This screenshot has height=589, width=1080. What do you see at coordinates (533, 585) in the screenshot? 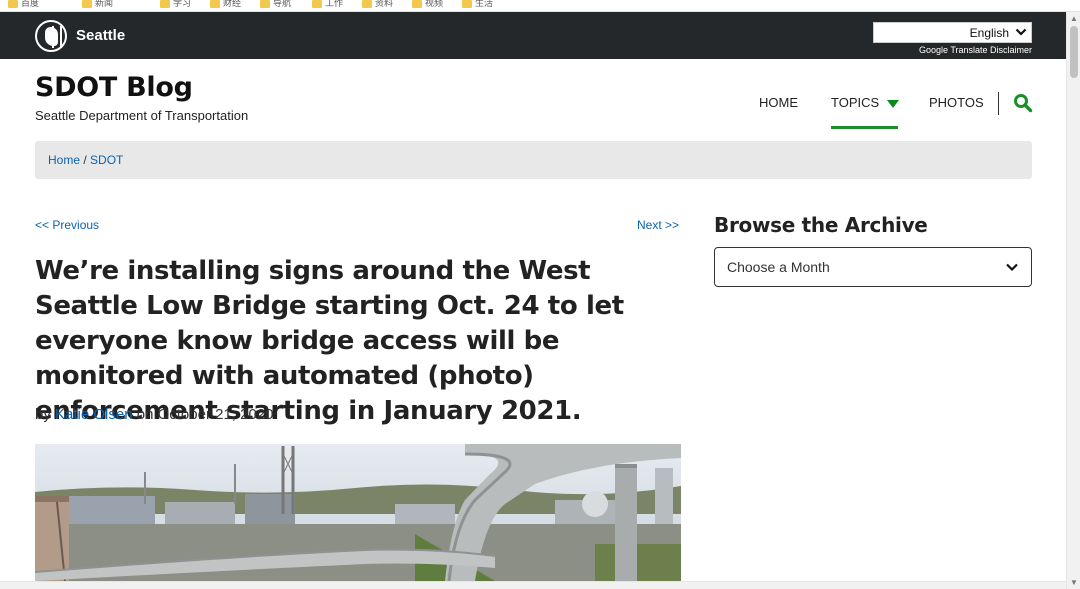
I see `horizontal-scrollbar` at bounding box center [533, 585].